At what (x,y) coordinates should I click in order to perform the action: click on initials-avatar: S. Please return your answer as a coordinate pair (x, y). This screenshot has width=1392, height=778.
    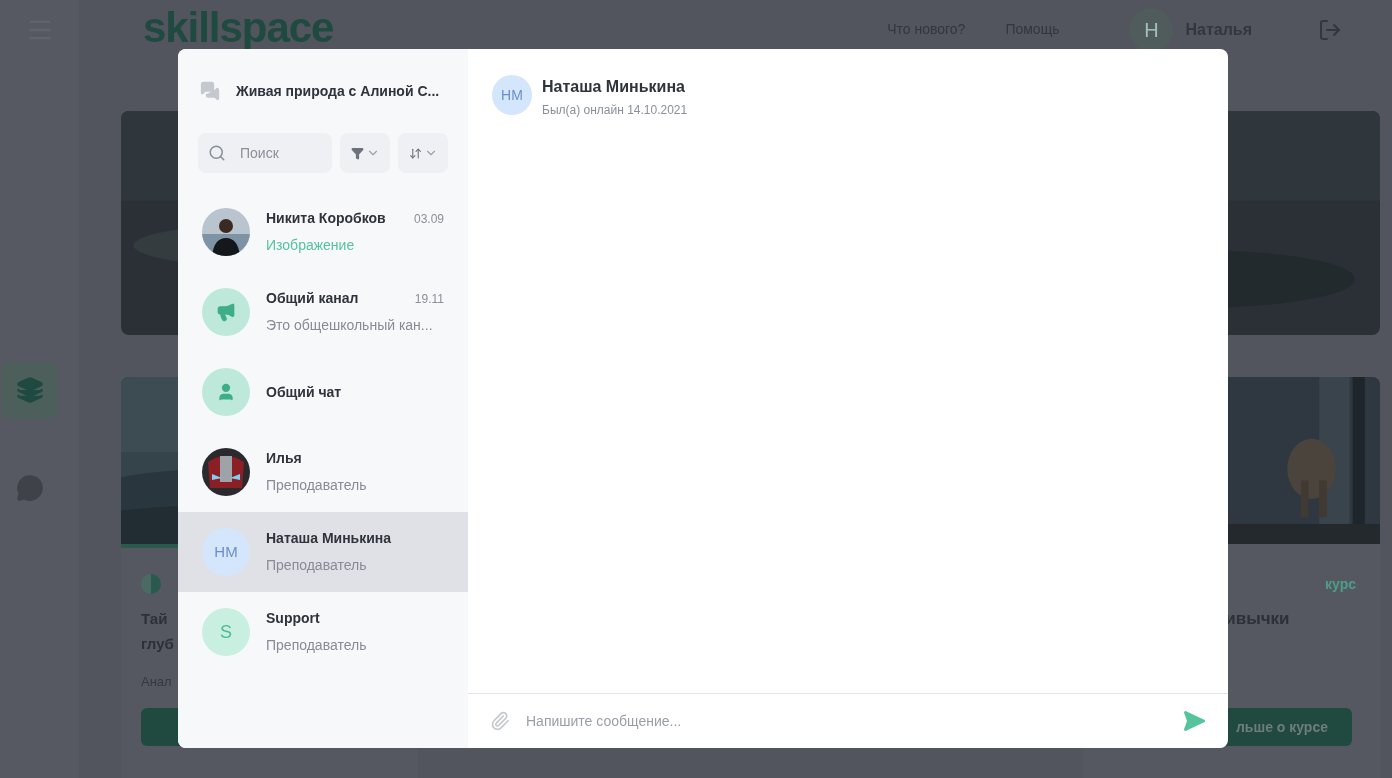
    Looking at the image, I should click on (226, 632).